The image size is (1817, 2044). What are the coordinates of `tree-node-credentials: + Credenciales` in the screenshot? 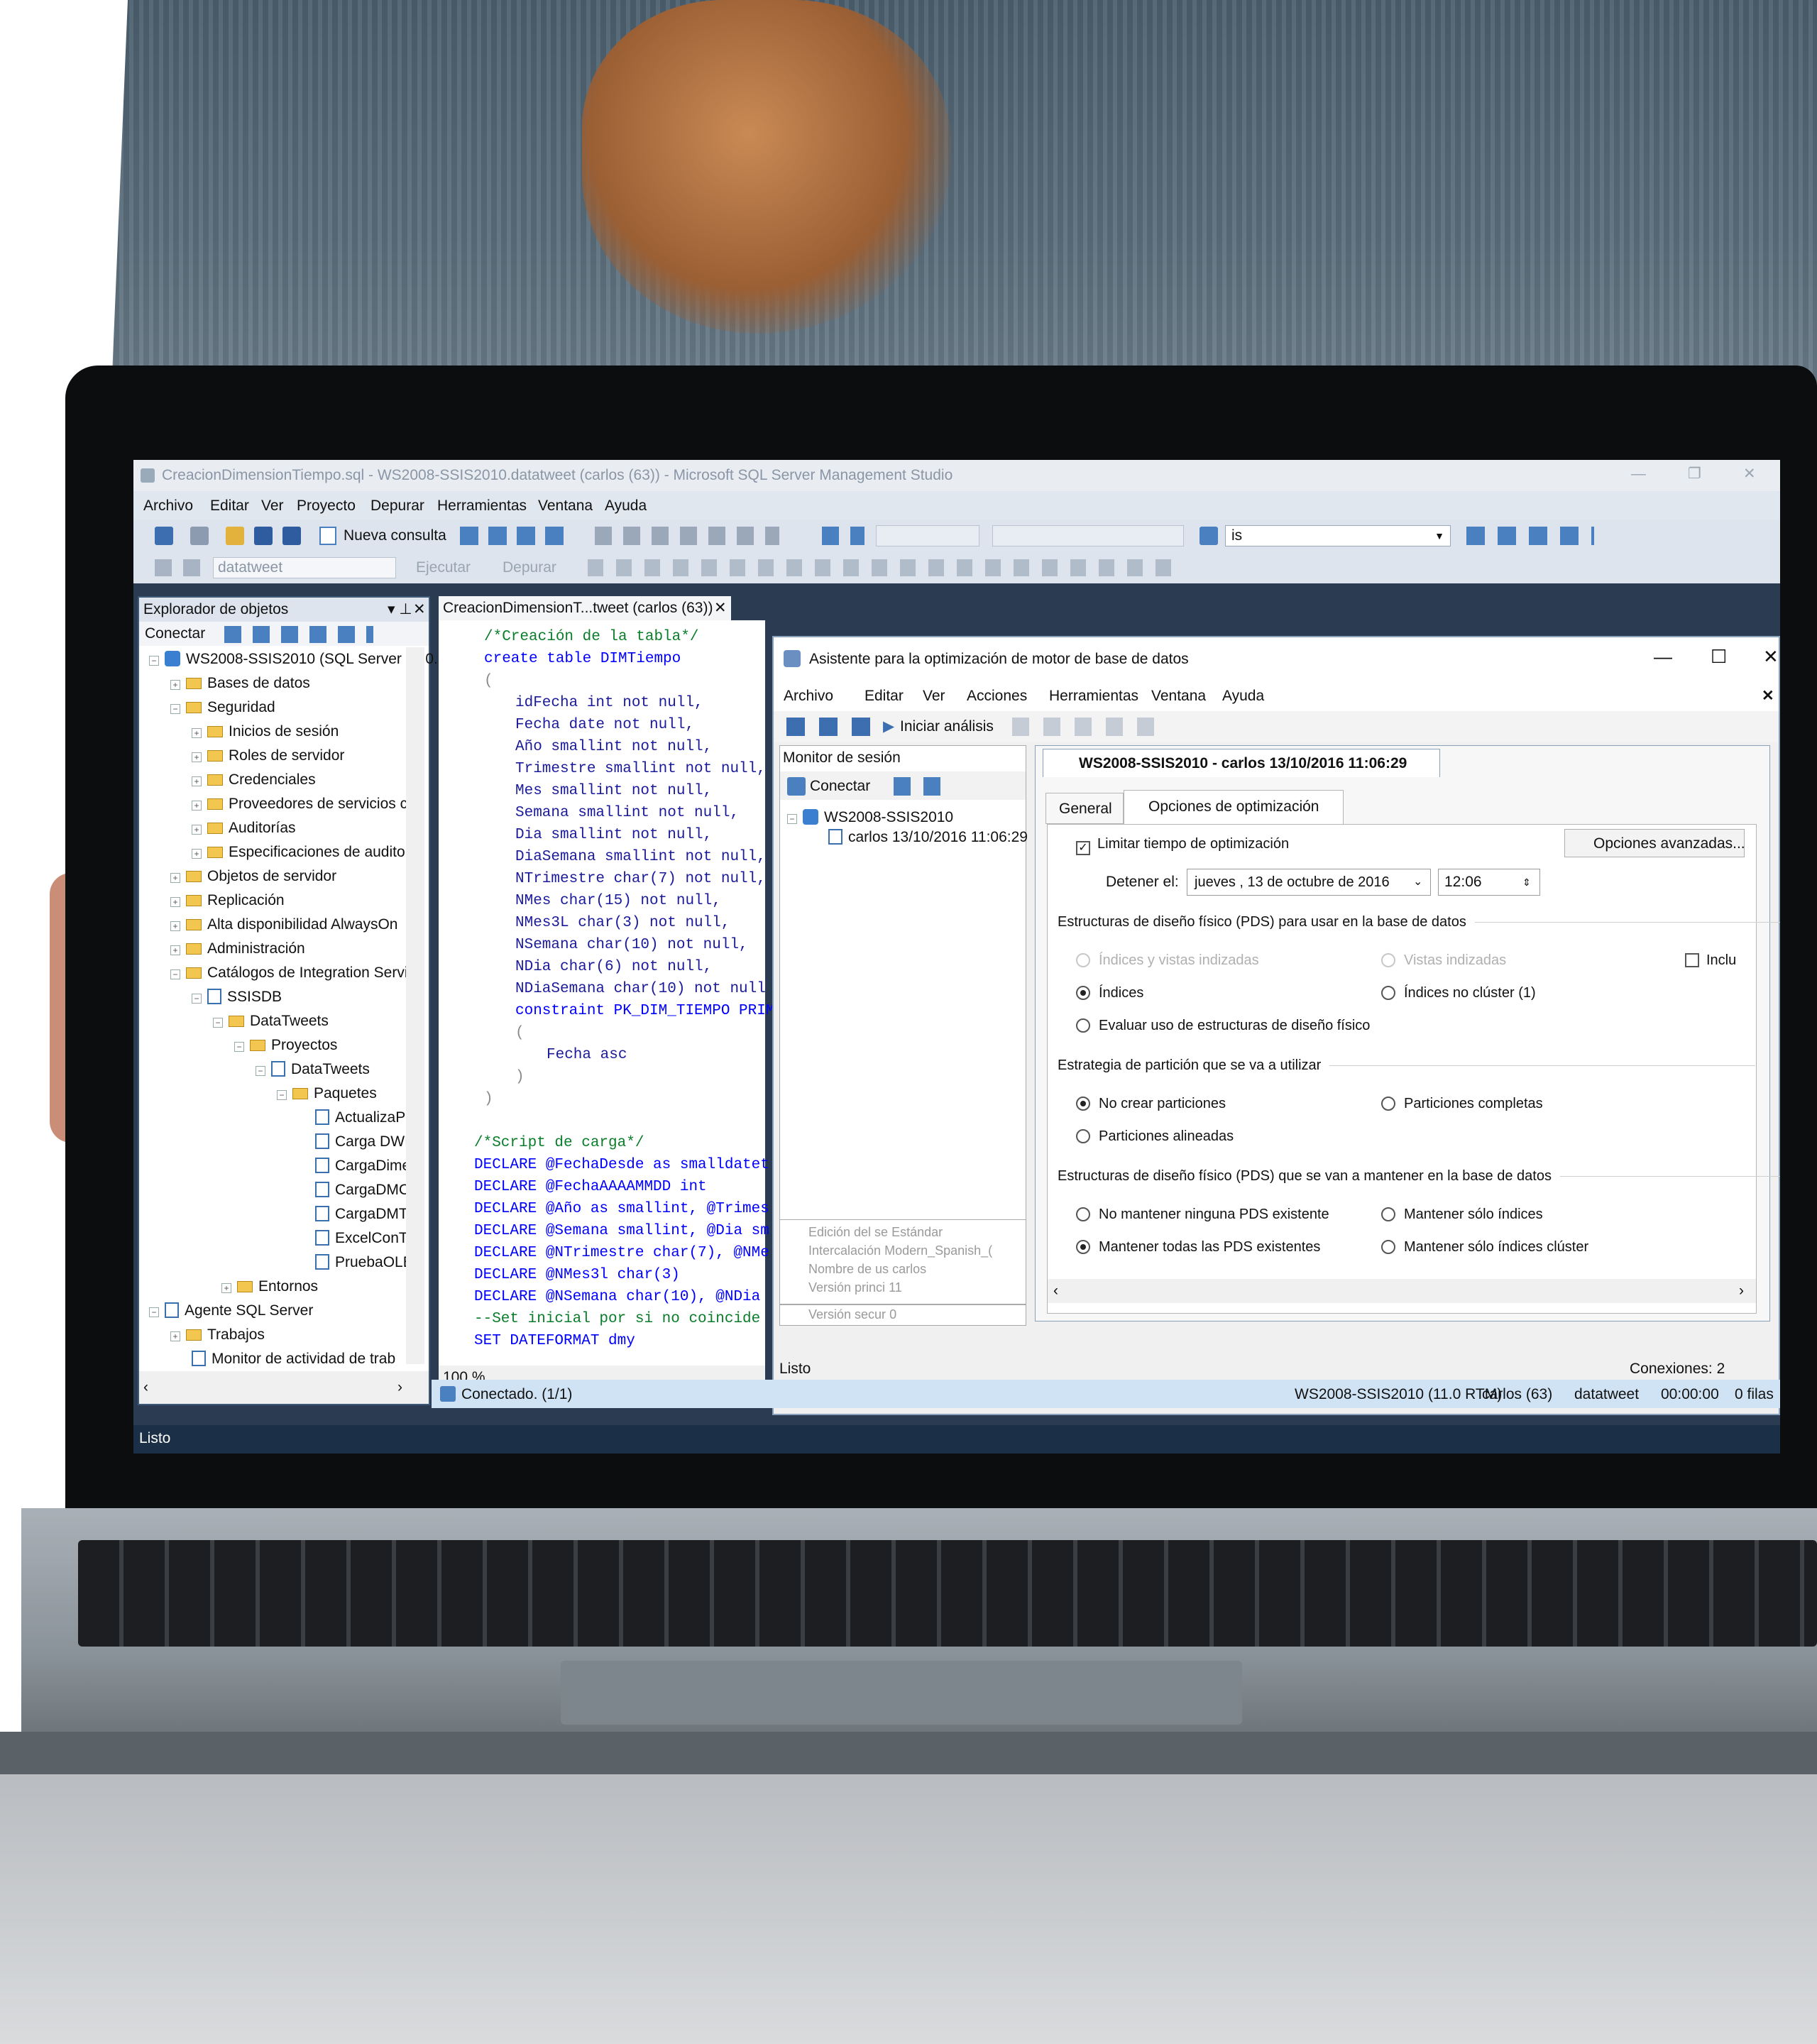 It's located at (254, 780).